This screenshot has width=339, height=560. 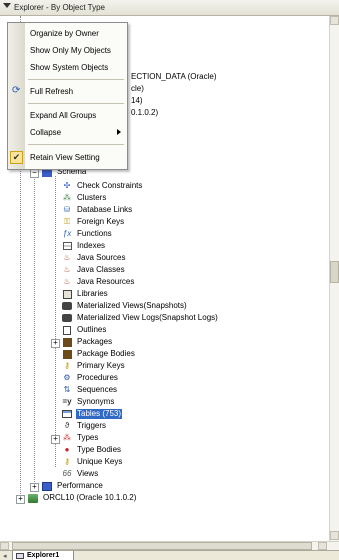 I want to click on tree-item-functions: ƒx Functions, so click(x=87, y=234).